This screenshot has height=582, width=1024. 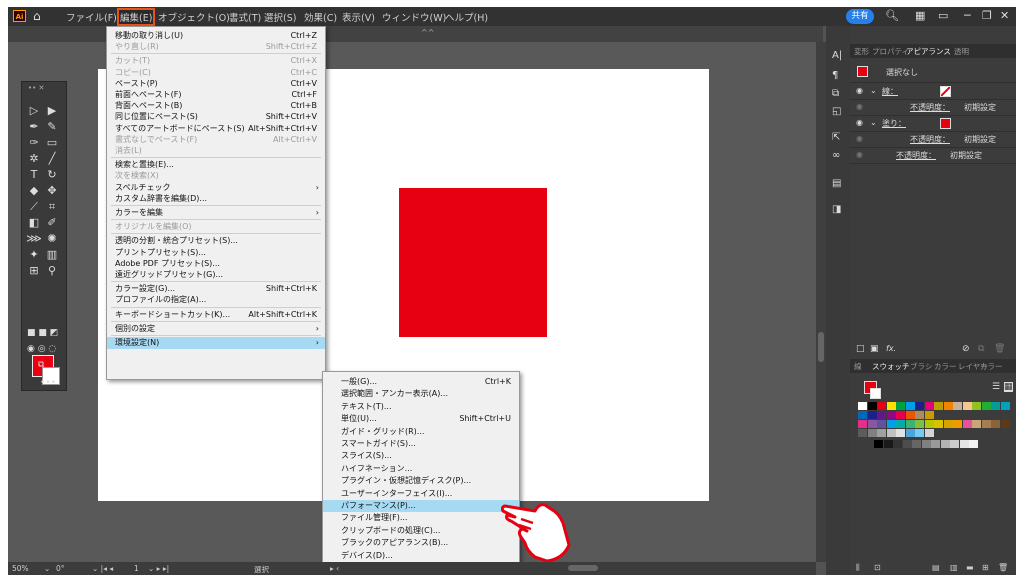 What do you see at coordinates (892, 15) in the screenshot?
I see `search-icon: 🔍︎` at bounding box center [892, 15].